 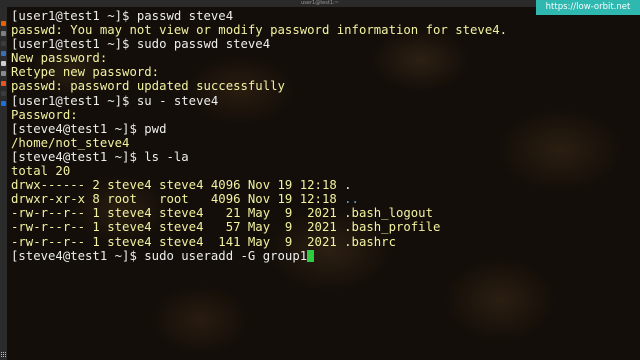 What do you see at coordinates (351, 199) in the screenshot?
I see `directory-name: ..` at bounding box center [351, 199].